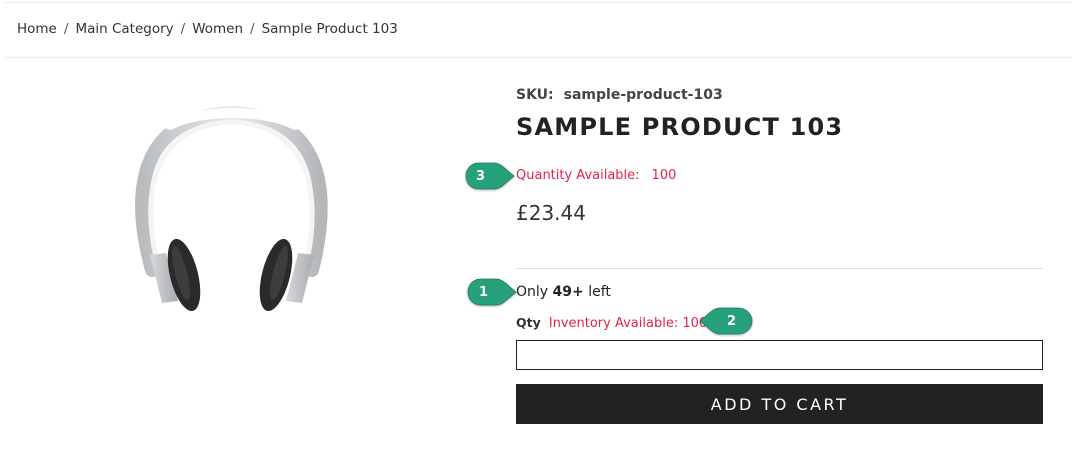  I want to click on qty-input, so click(779, 355).